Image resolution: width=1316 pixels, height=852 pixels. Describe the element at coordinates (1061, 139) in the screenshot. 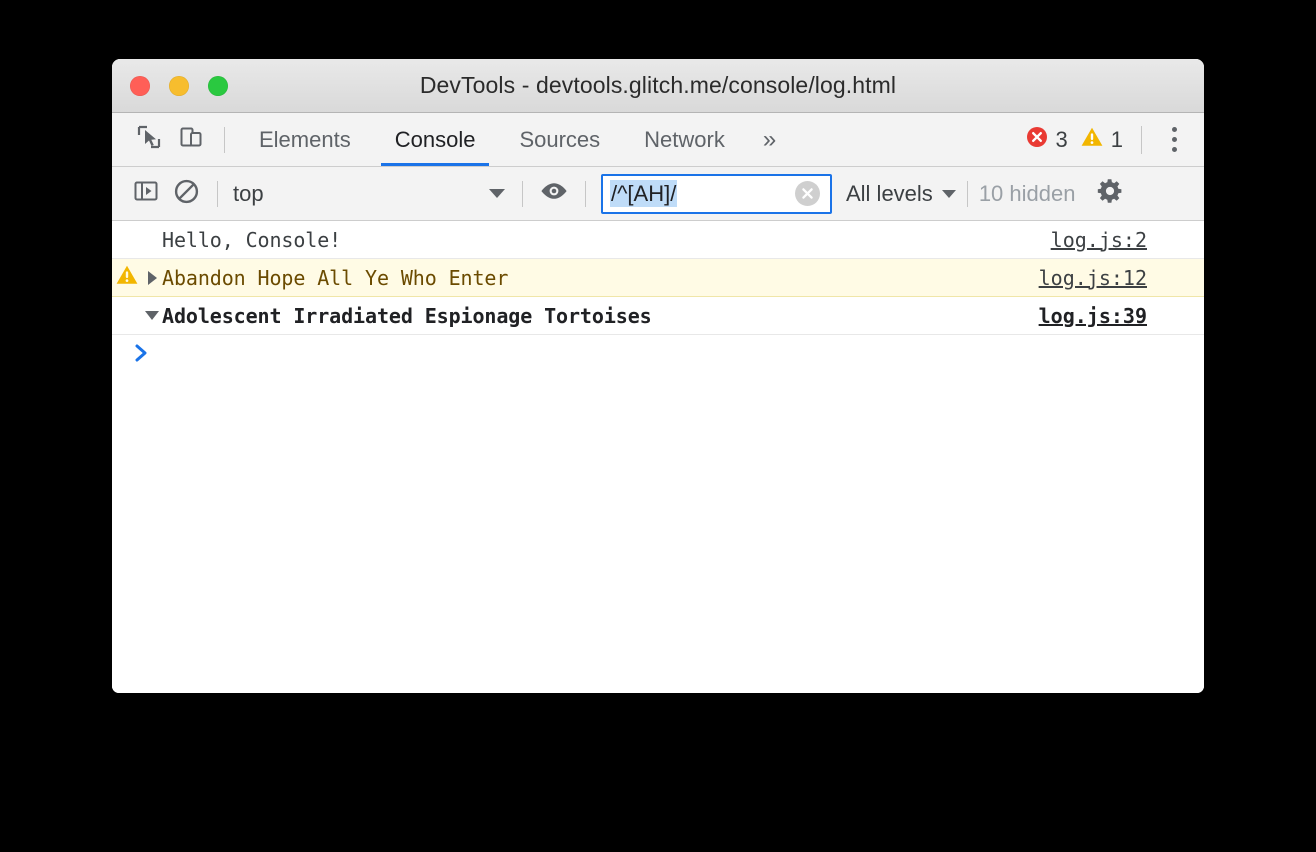

I see `error-count-label: 3` at that location.